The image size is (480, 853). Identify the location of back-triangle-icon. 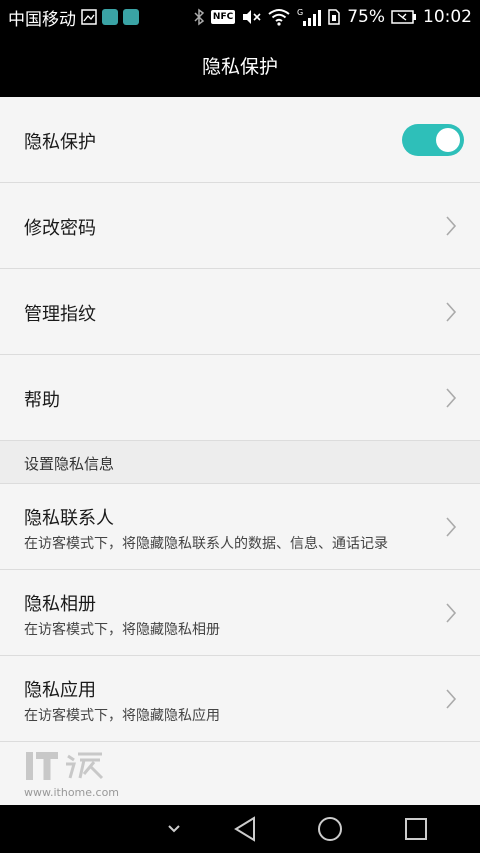
(246, 829).